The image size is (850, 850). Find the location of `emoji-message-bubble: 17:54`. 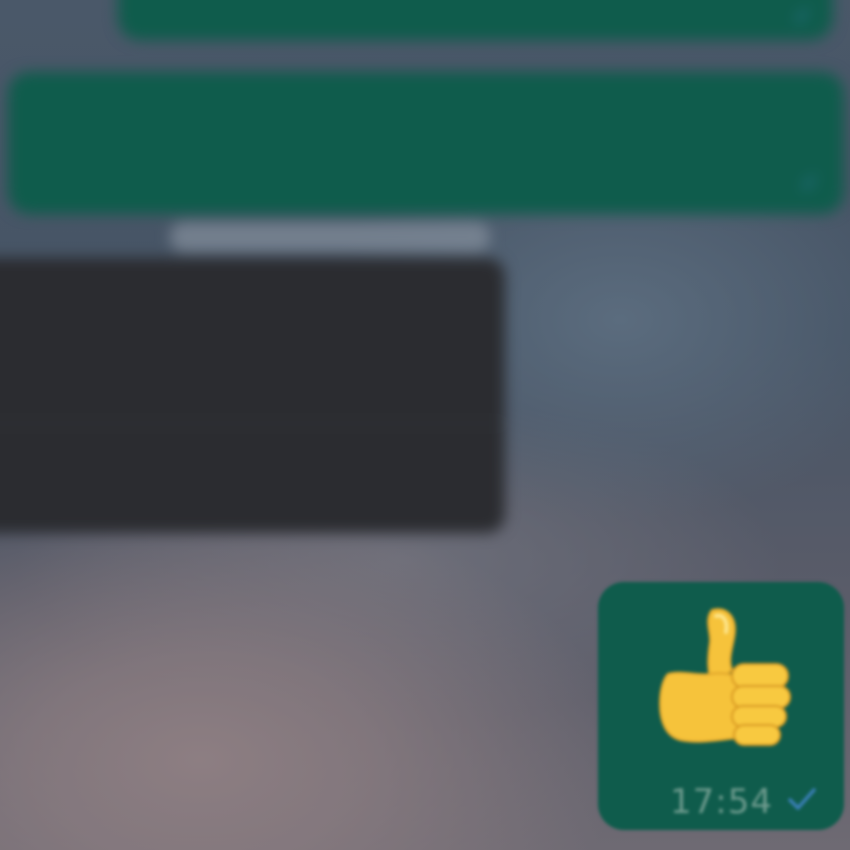

emoji-message-bubble: 17:54 is located at coordinates (721, 706).